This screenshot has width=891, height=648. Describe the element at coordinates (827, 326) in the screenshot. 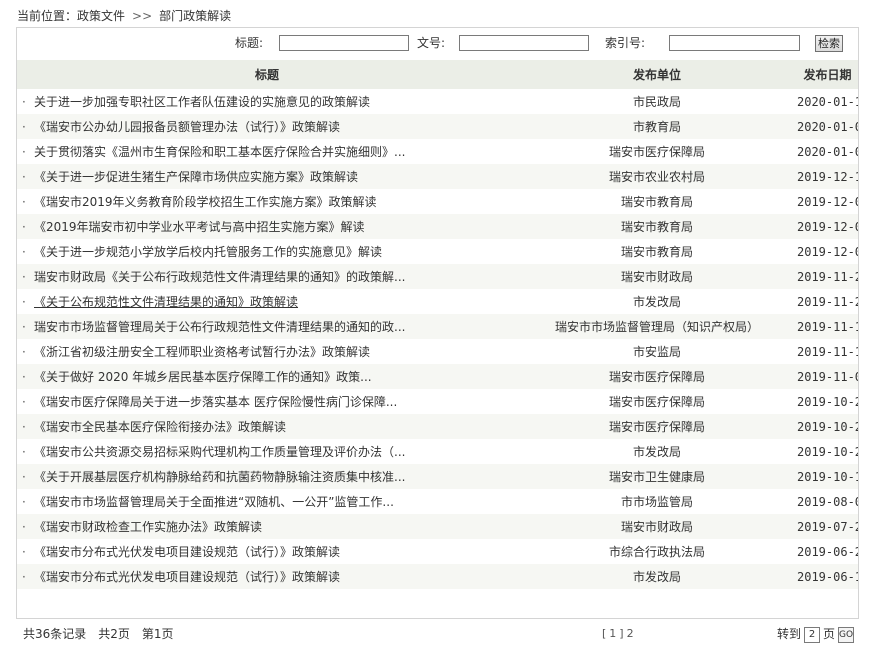

I see `publish-date-cell: 2019-11-18` at that location.